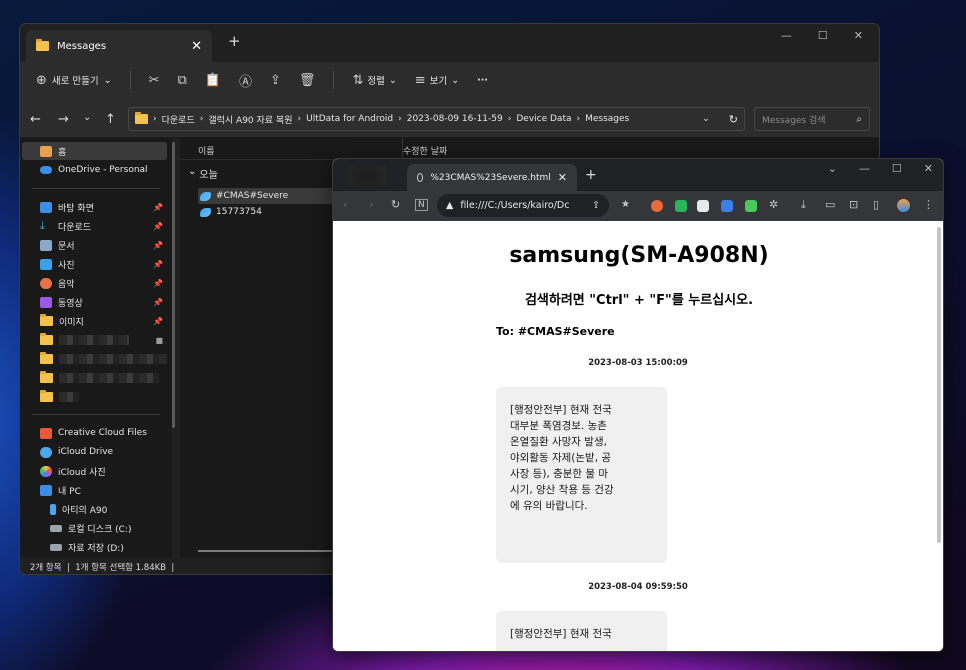  I want to click on delete-icon: 🗑, so click(307, 80).